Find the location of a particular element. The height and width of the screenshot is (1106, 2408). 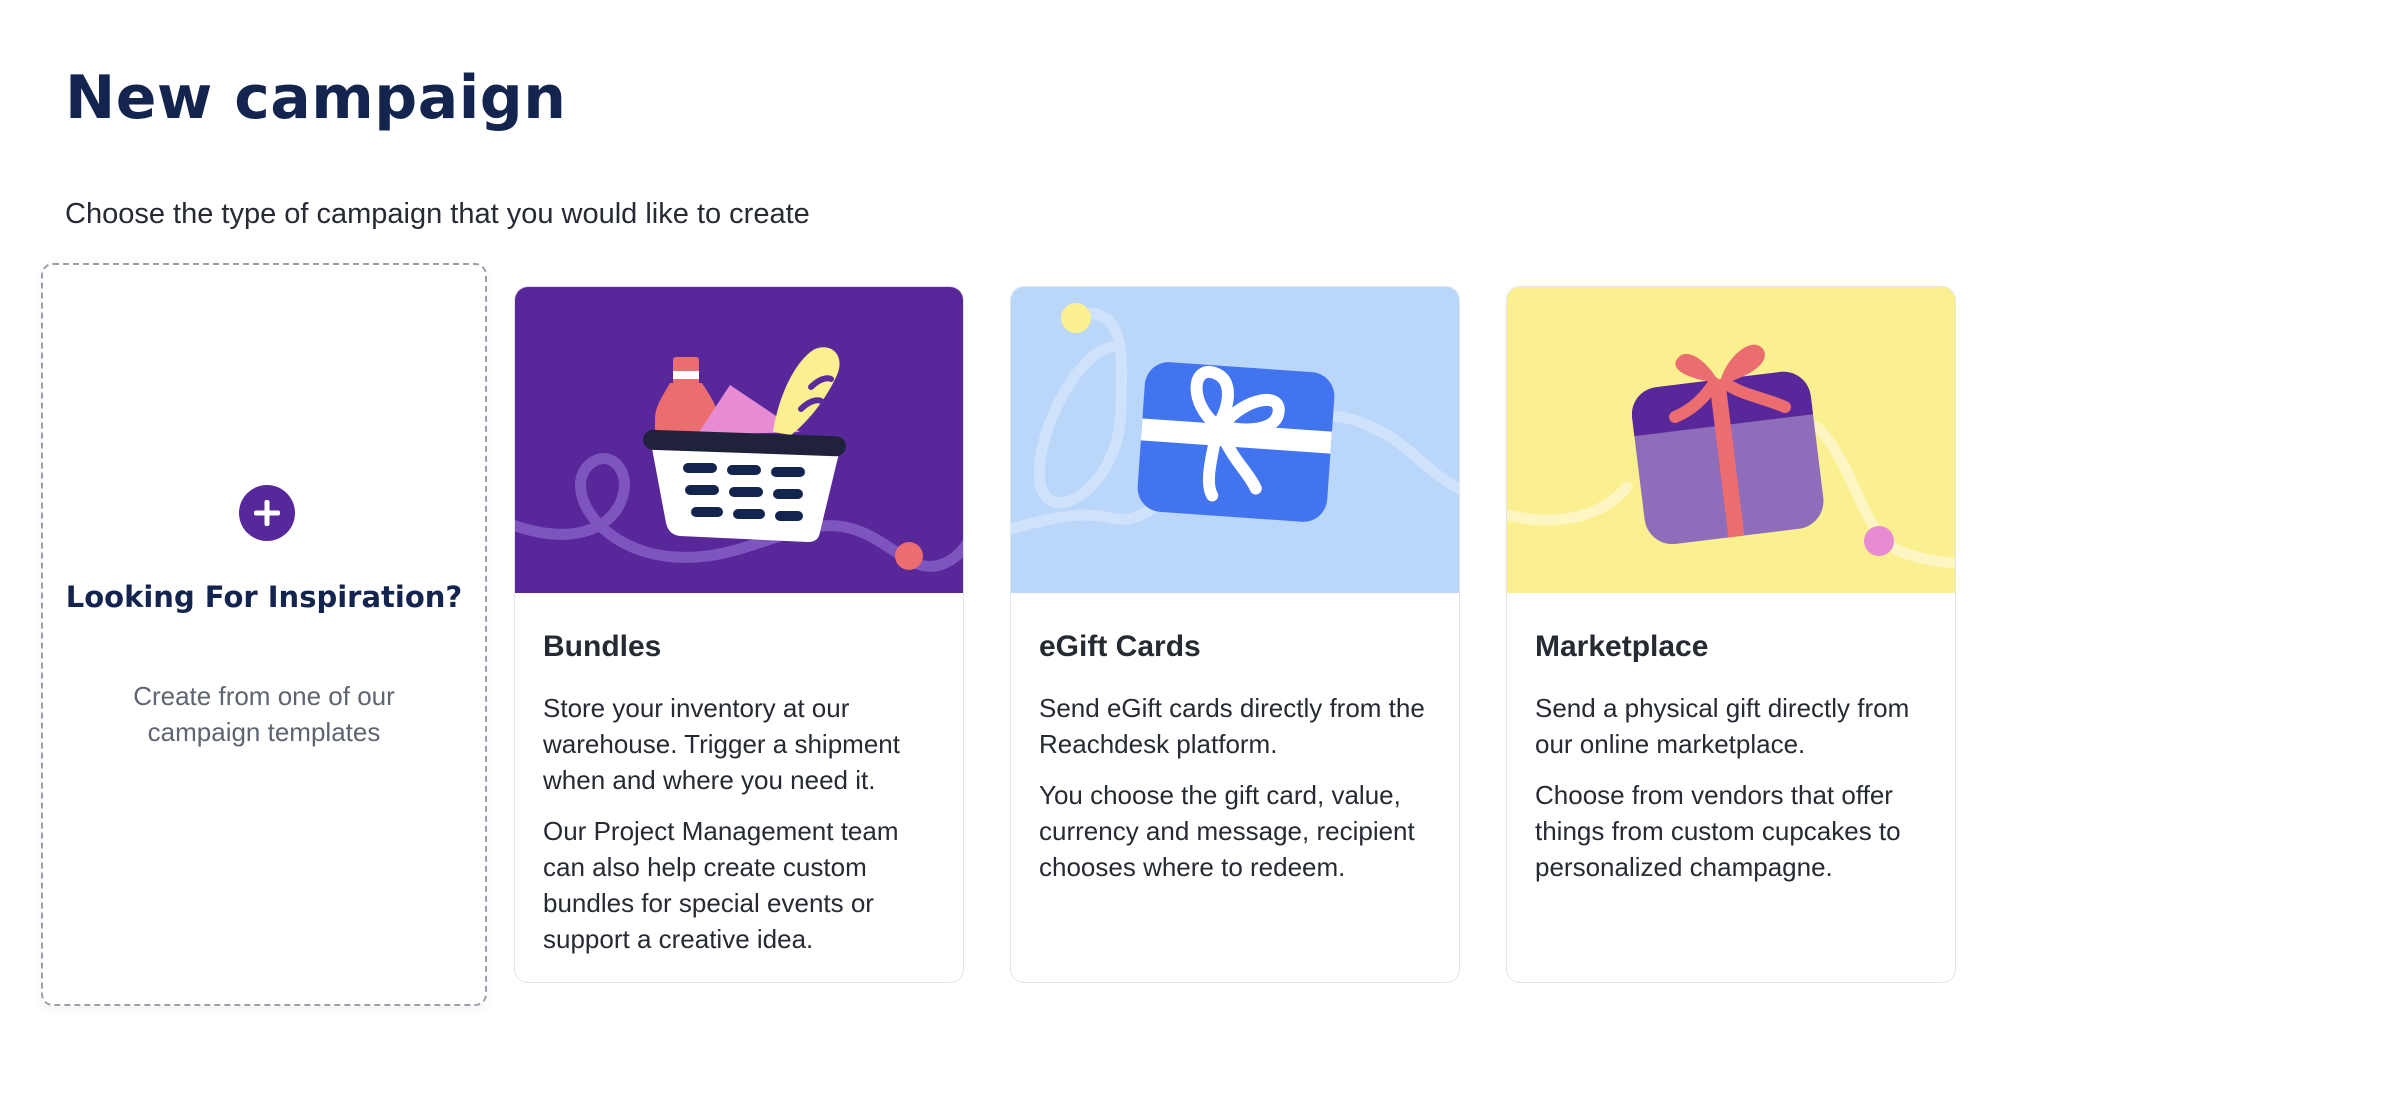

page-title: New campaign is located at coordinates (316, 98).